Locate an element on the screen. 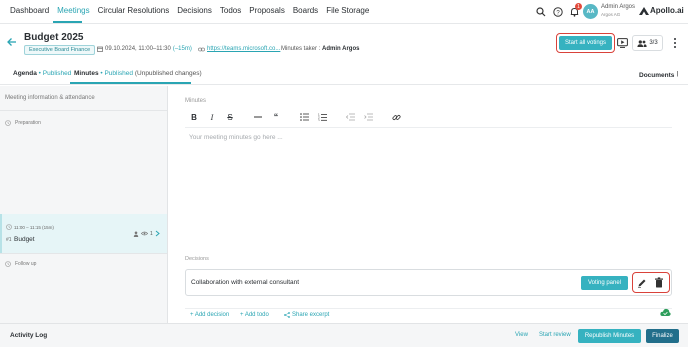 The height and width of the screenshot is (347, 688). chevron-right-icon is located at coordinates (157, 233).